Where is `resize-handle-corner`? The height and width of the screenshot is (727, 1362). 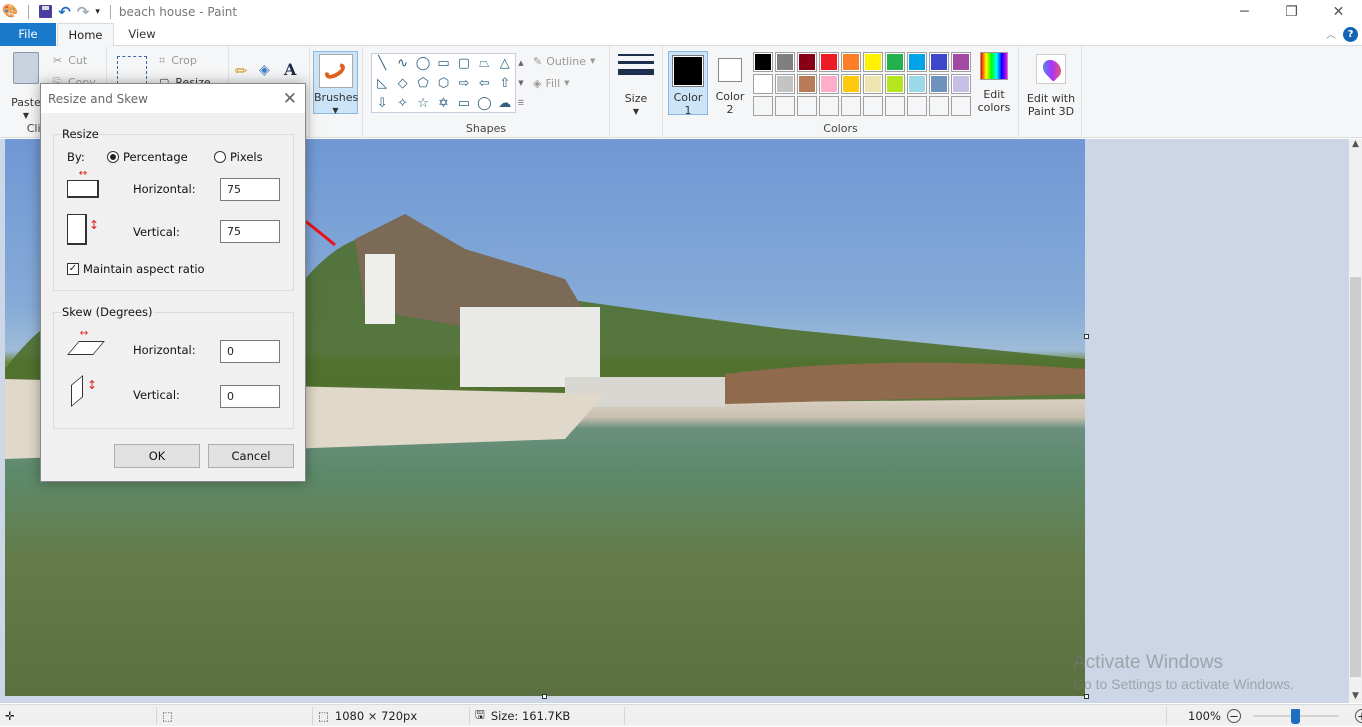
resize-handle-corner is located at coordinates (1086, 696).